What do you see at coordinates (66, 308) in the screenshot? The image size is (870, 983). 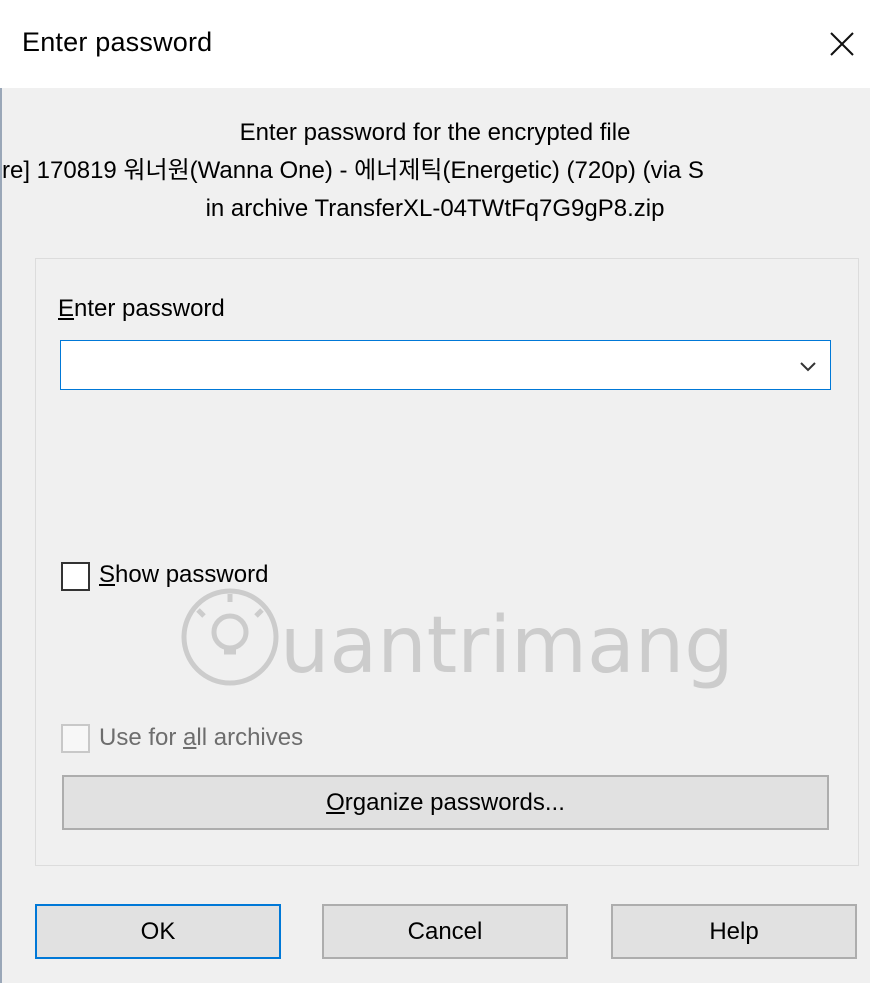 I see `password-label-mnemonic: E` at bounding box center [66, 308].